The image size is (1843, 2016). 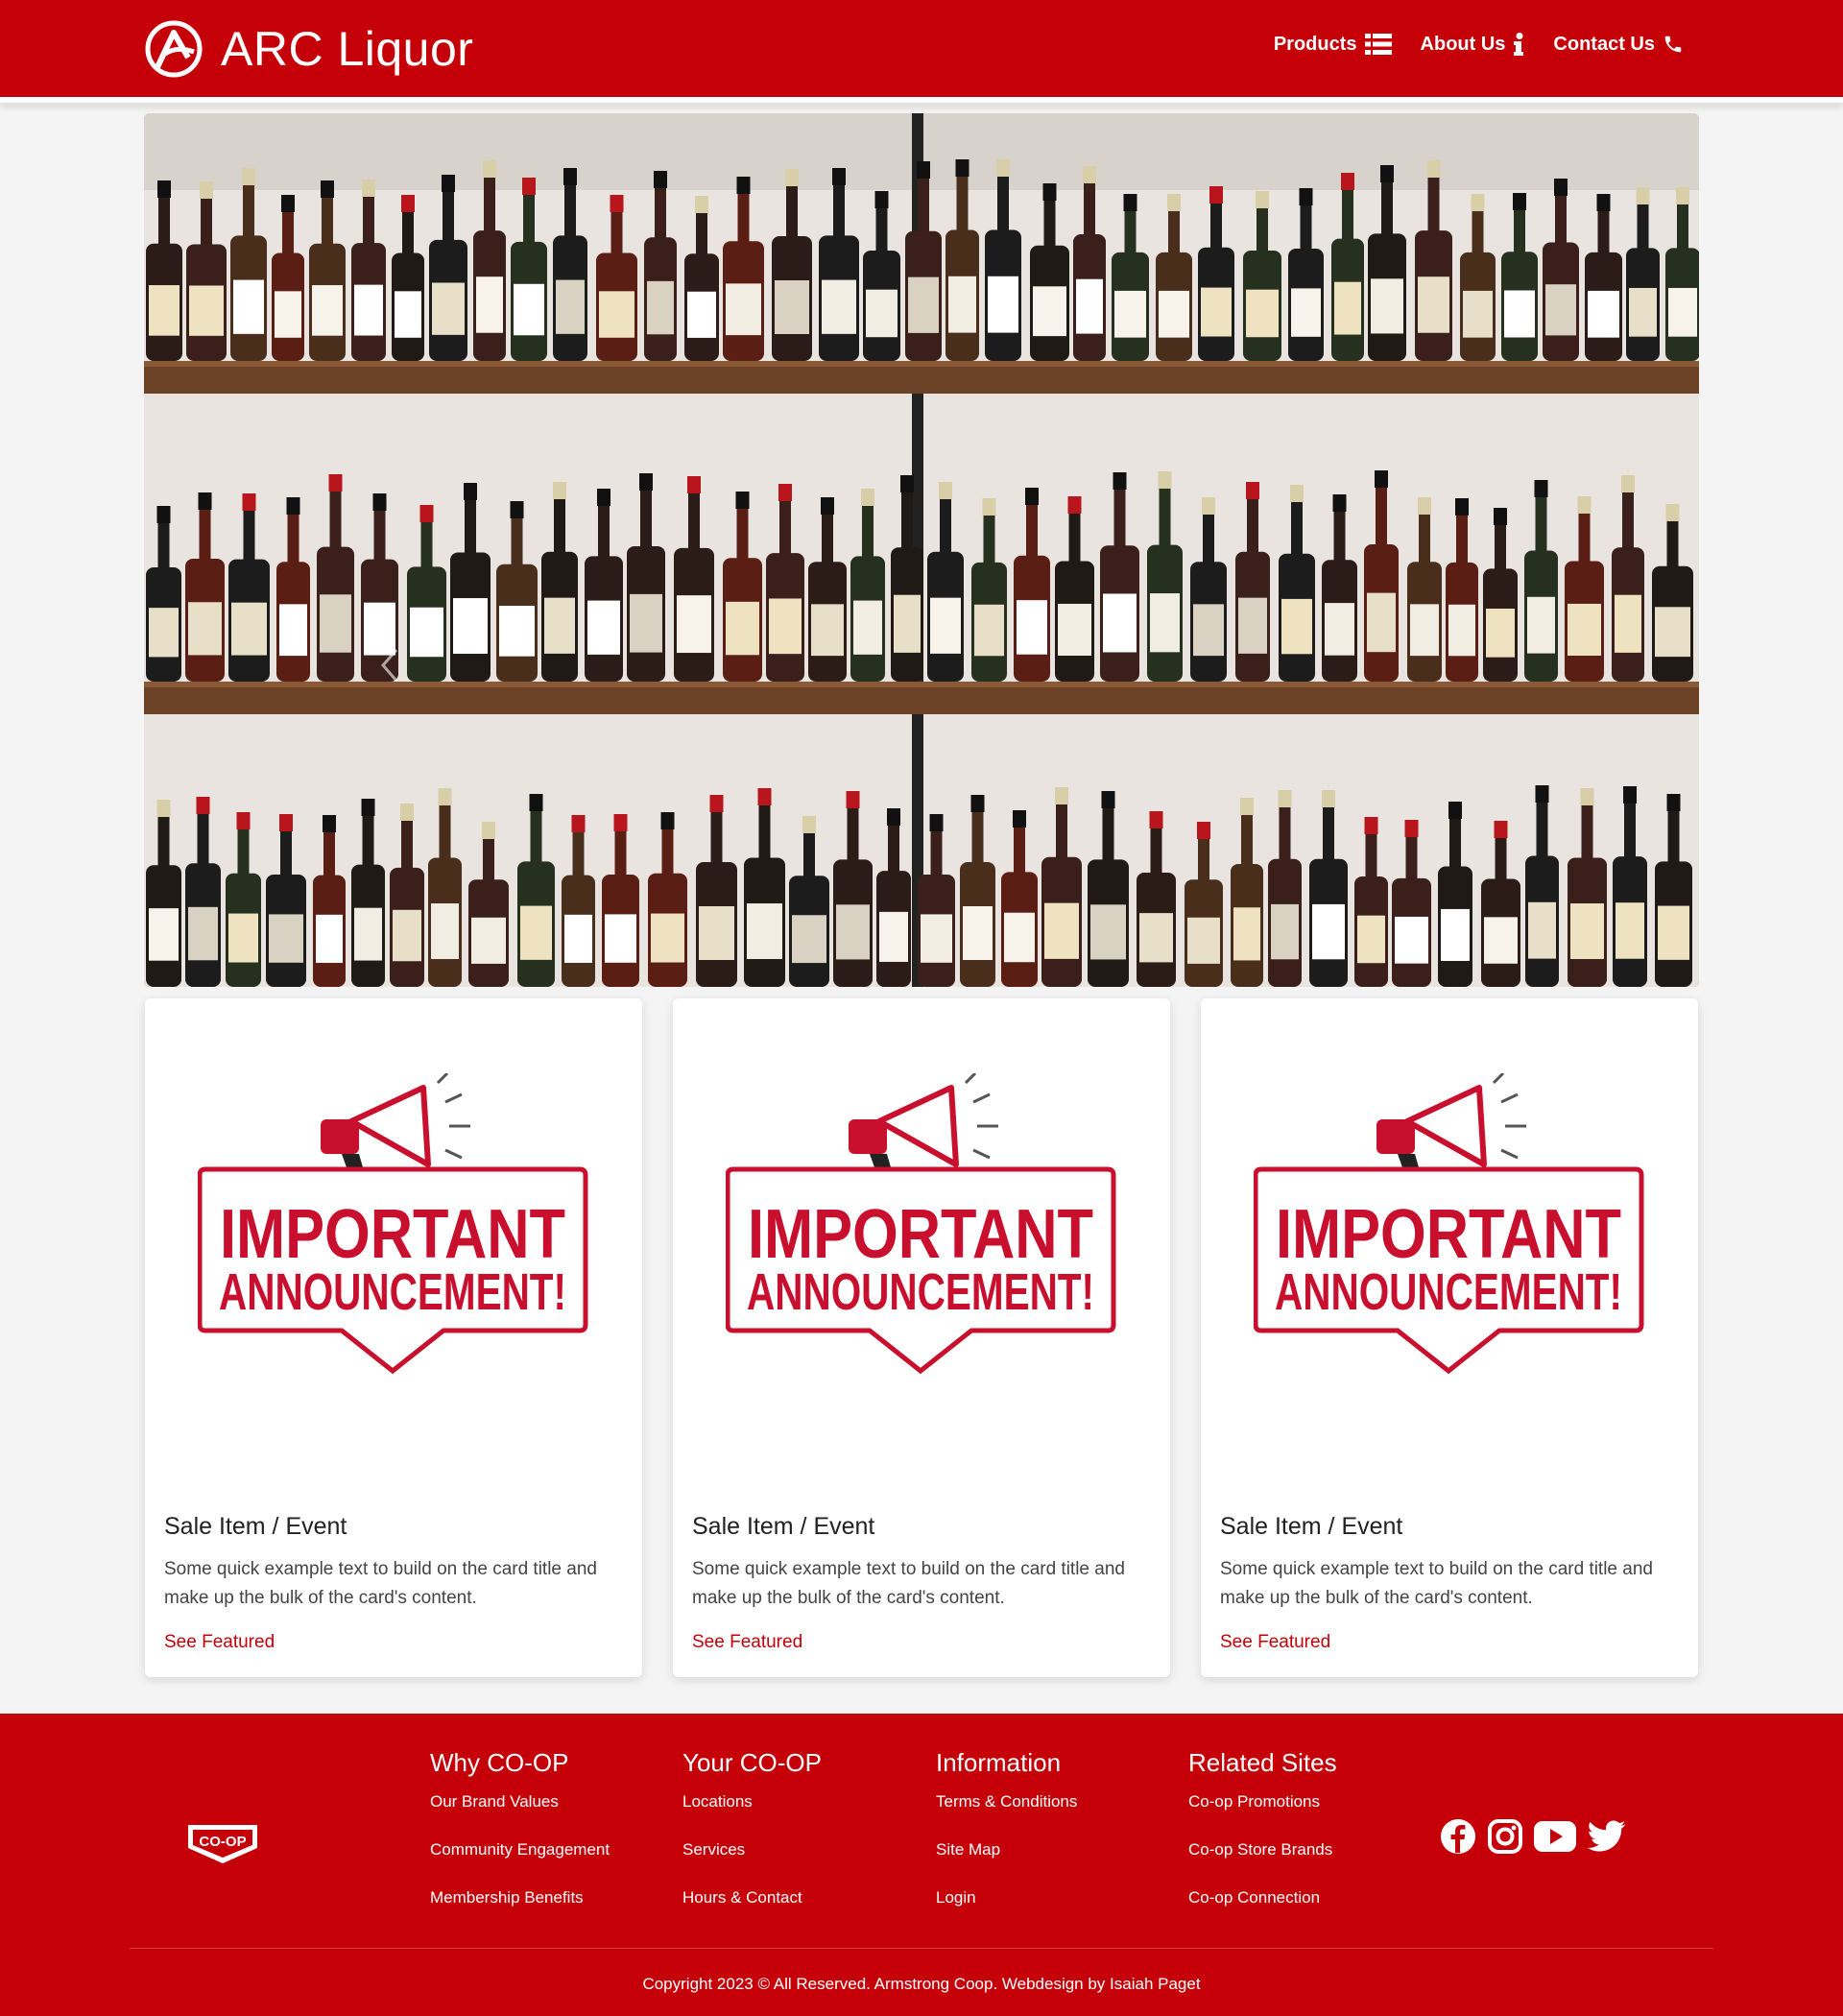 I want to click on phone-icon, so click(x=1673, y=44).